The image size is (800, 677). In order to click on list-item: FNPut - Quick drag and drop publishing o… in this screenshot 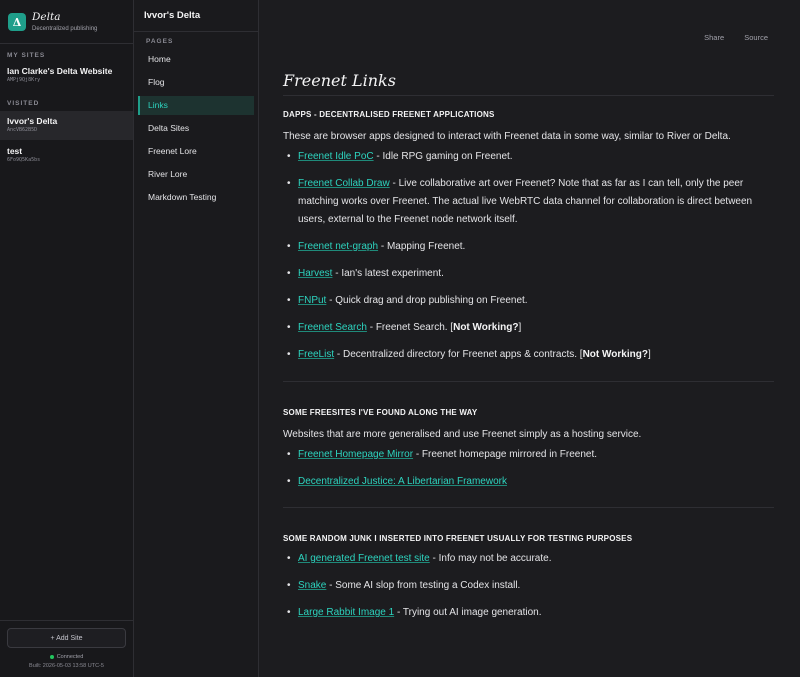, I will do `click(528, 301)`.